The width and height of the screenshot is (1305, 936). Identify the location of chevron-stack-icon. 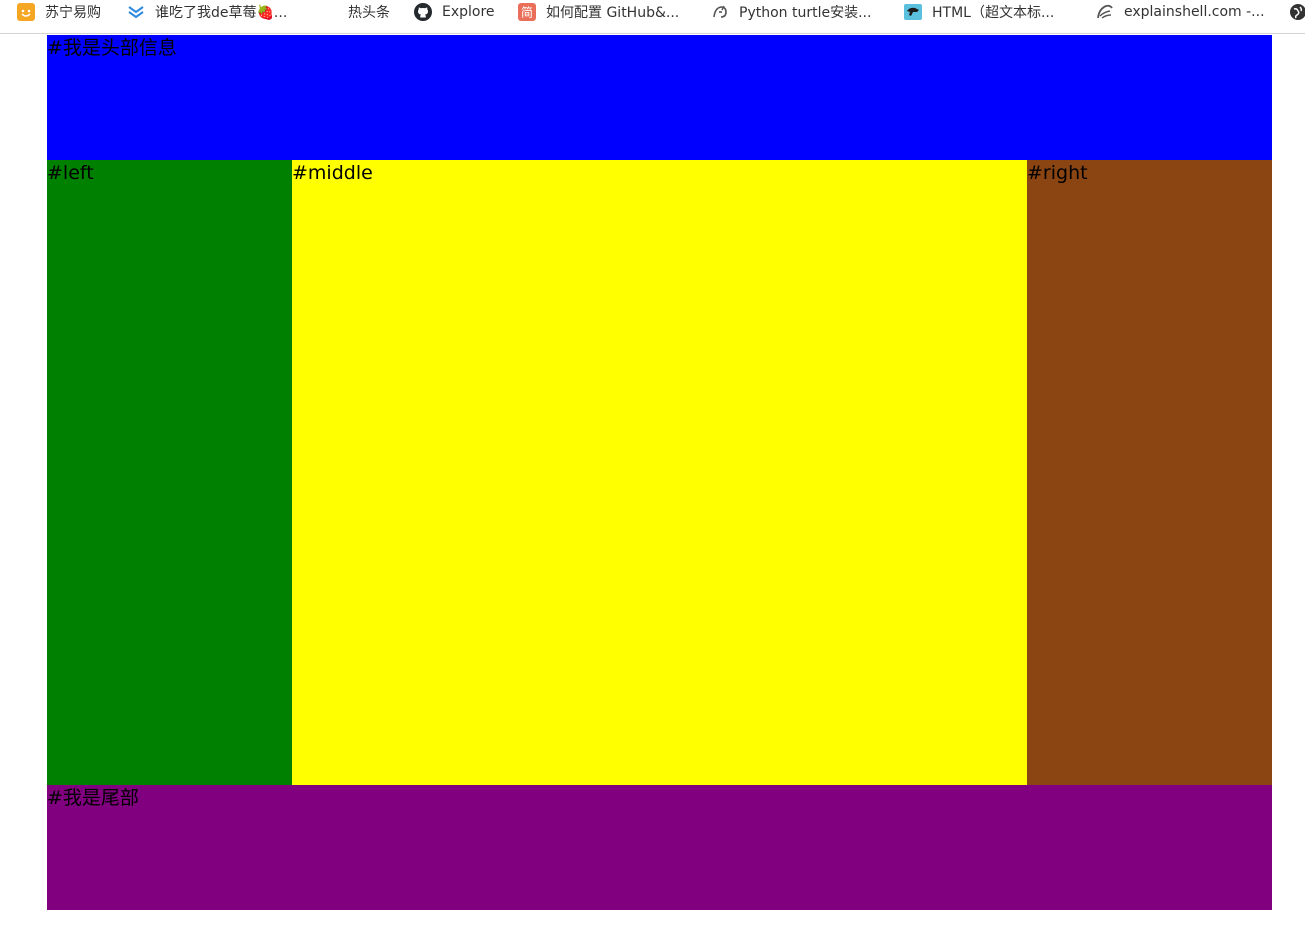
(136, 12).